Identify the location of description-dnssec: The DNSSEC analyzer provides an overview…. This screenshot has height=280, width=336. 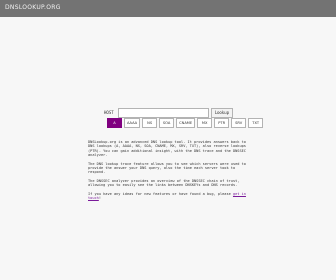
(164, 183).